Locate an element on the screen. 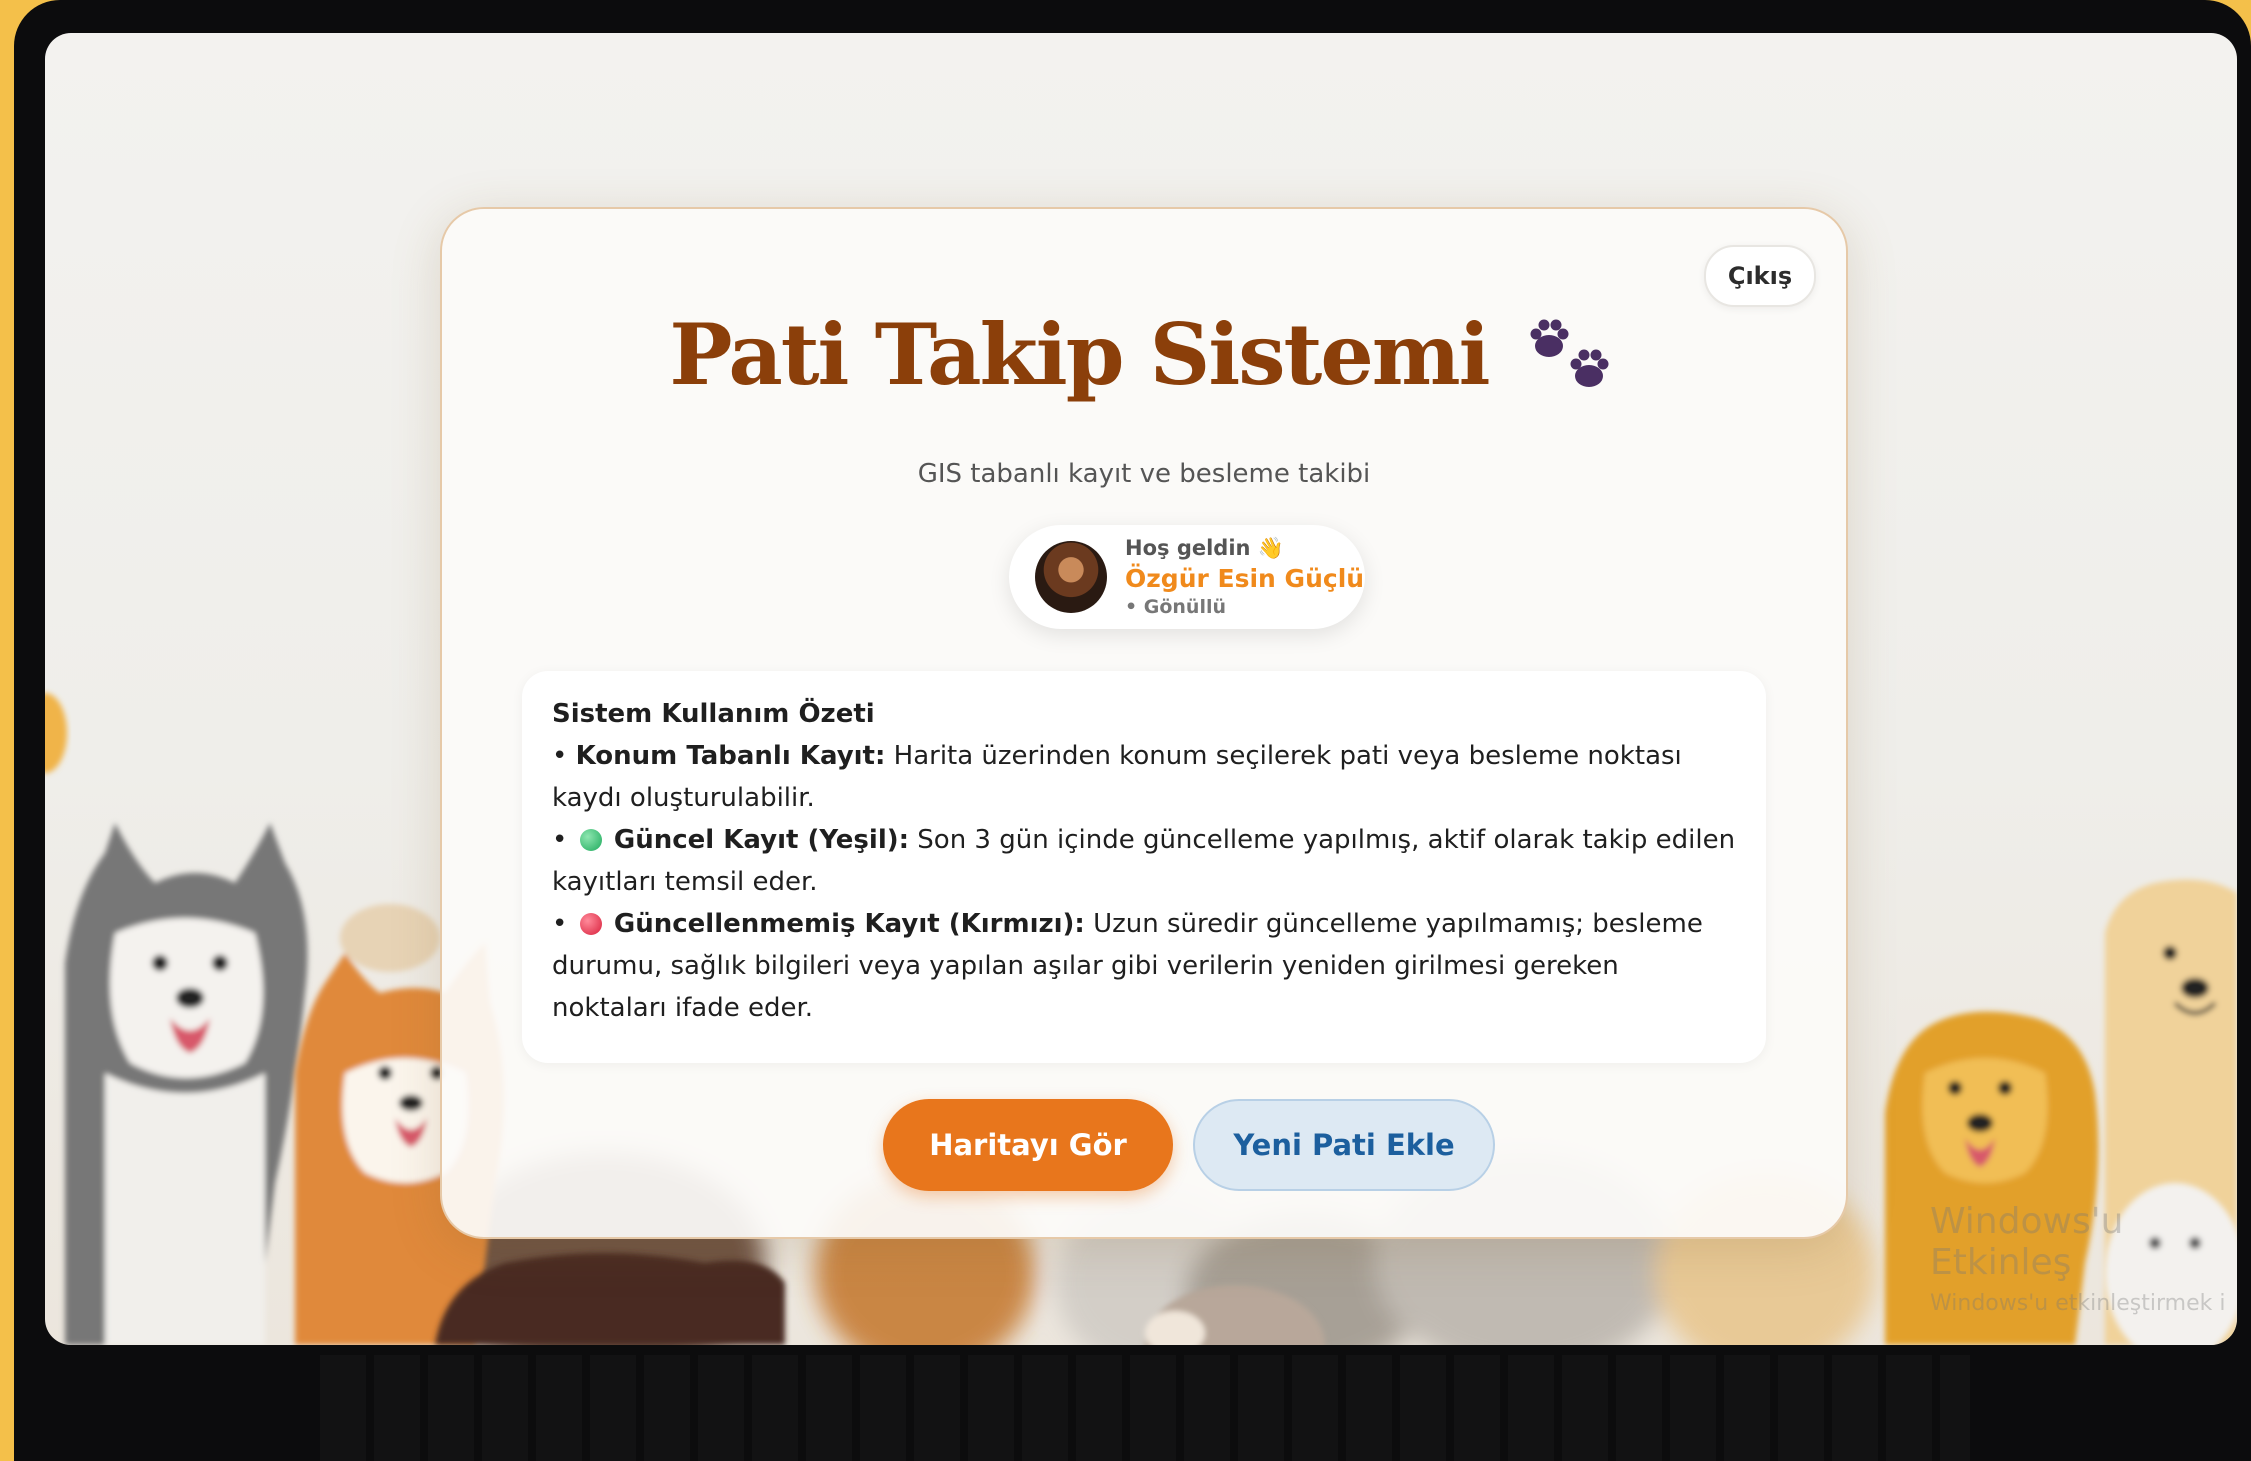  user-role: • Gönüllü is located at coordinates (1176, 607).